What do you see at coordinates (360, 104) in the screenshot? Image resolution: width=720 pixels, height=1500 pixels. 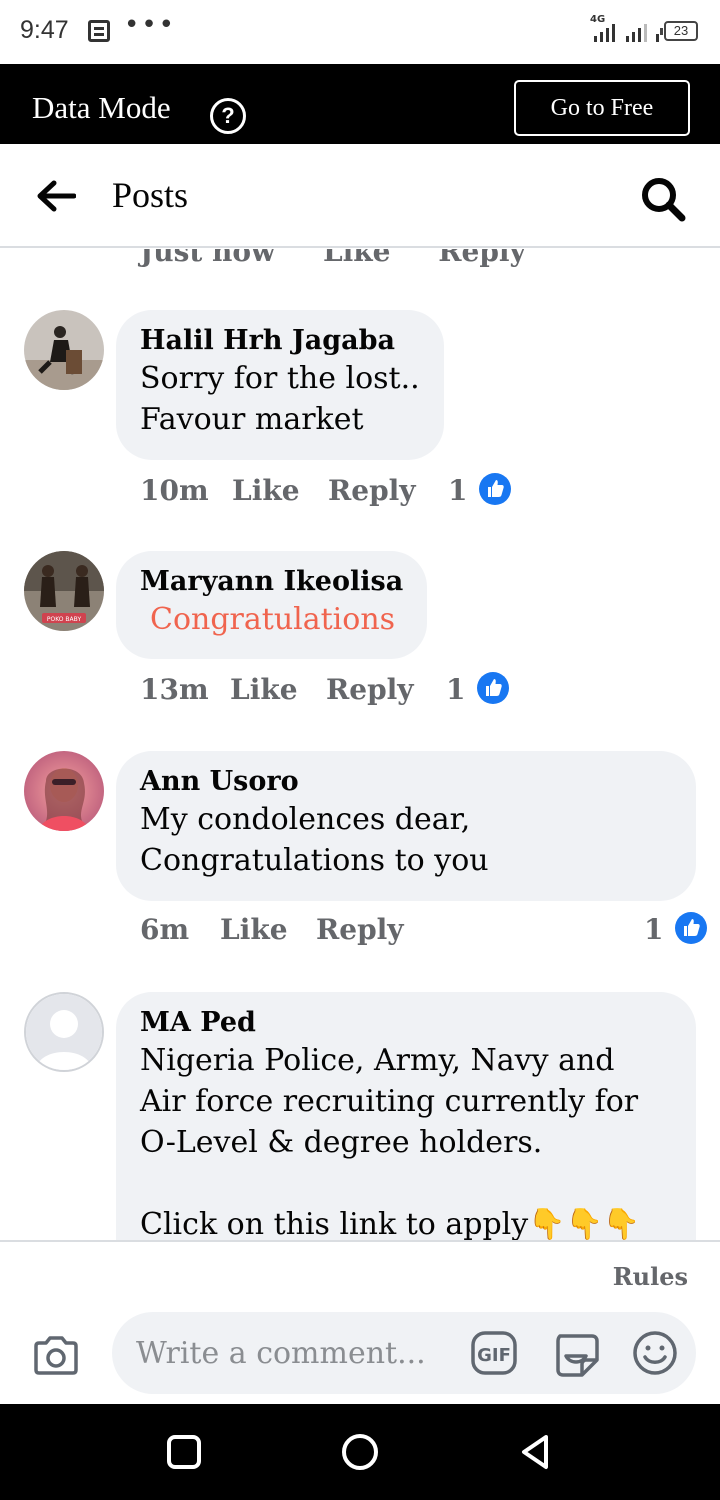 I see `data-mode-bar: Data Mode ? Go to Free` at bounding box center [360, 104].